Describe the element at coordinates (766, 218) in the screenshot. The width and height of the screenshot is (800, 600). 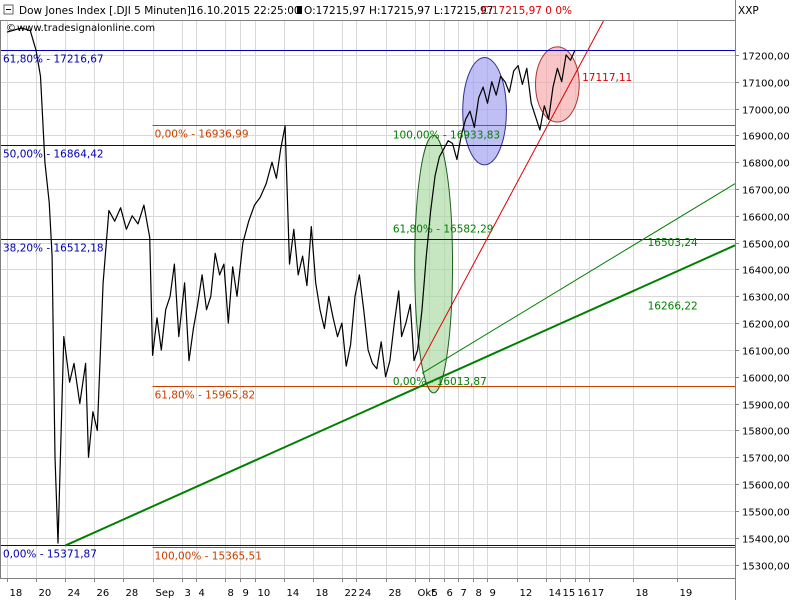
I see `price-tick-label: 16600,00` at that location.